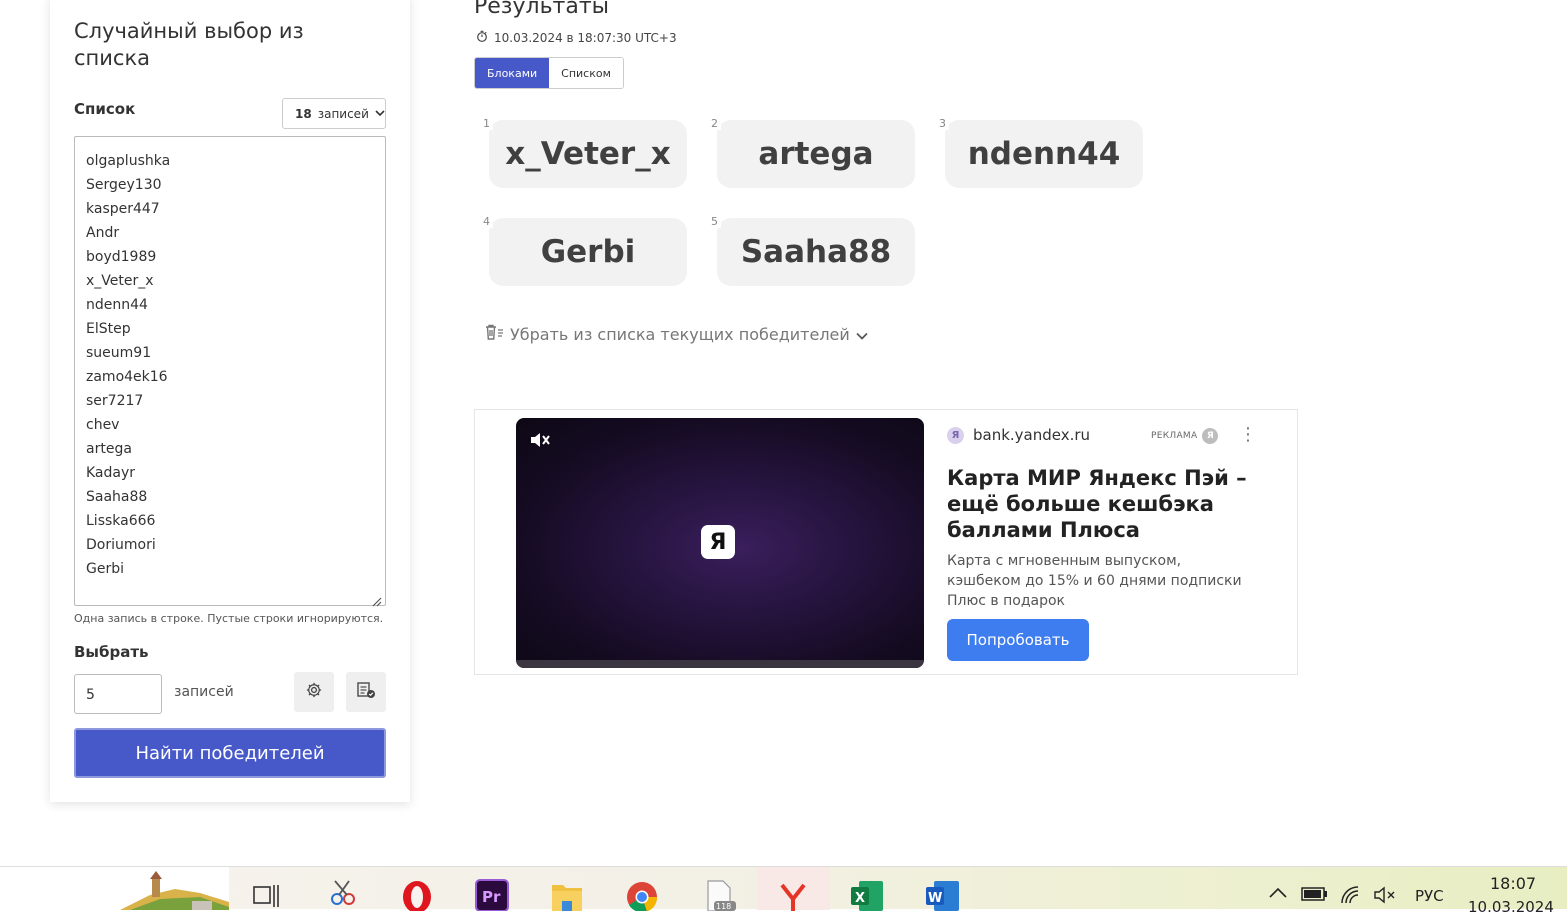  Describe the element at coordinates (1210, 436) in the screenshot. I see `yandex-badge-icon: Я` at that location.